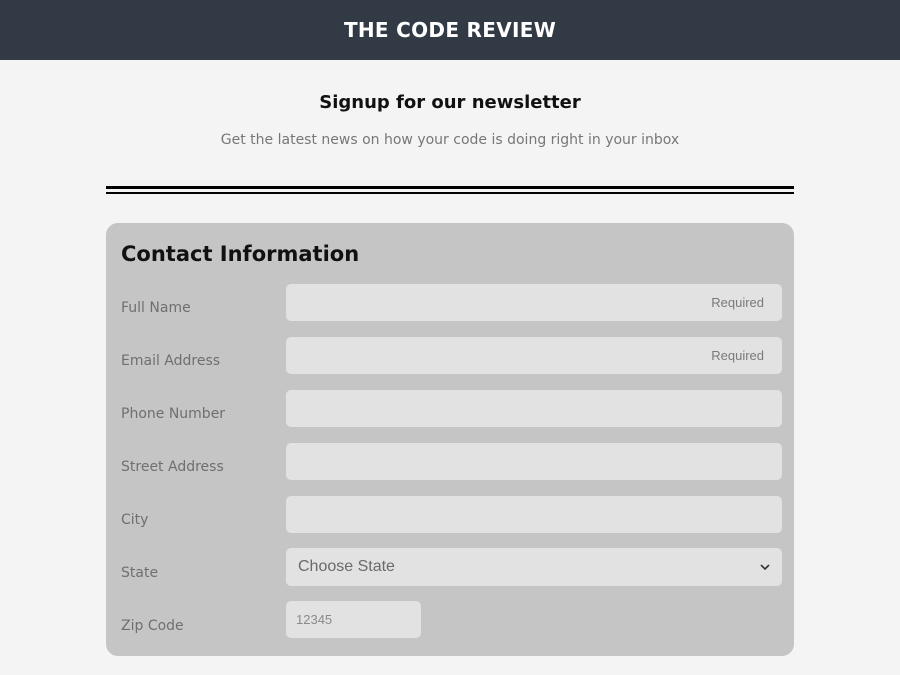 The height and width of the screenshot is (675, 900). I want to click on form-title: Contact Information, so click(240, 254).